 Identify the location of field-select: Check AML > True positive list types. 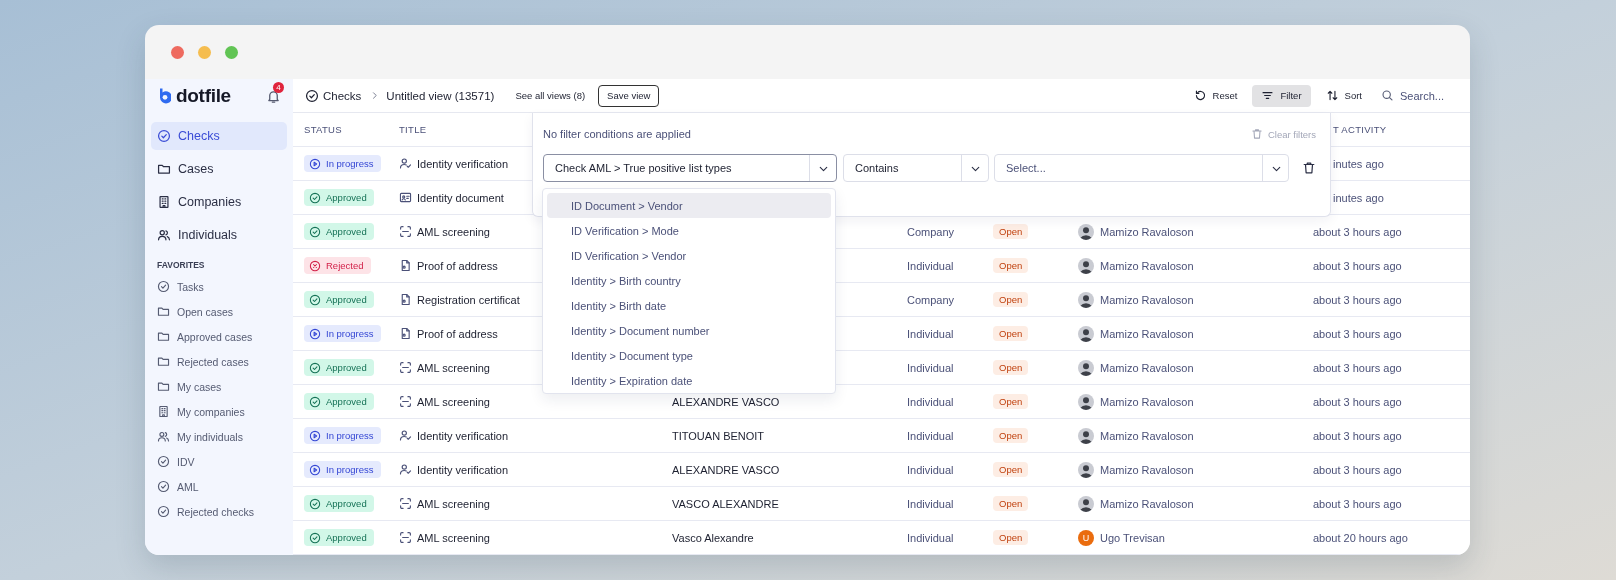
(690, 168).